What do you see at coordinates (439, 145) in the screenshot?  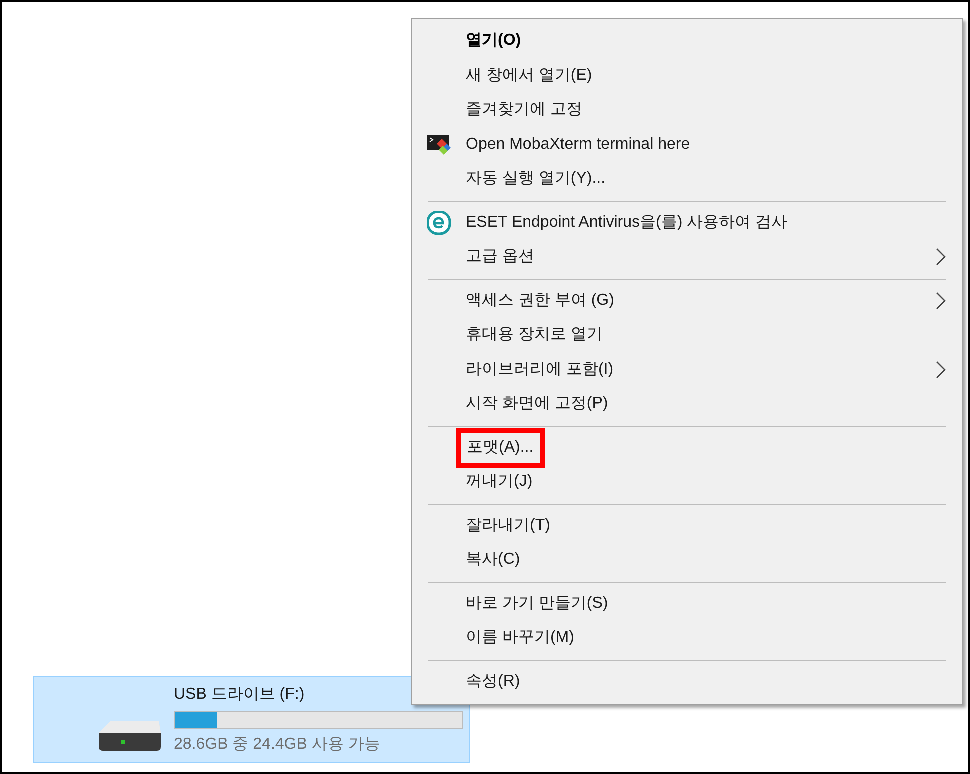 I see `terminal-icon` at bounding box center [439, 145].